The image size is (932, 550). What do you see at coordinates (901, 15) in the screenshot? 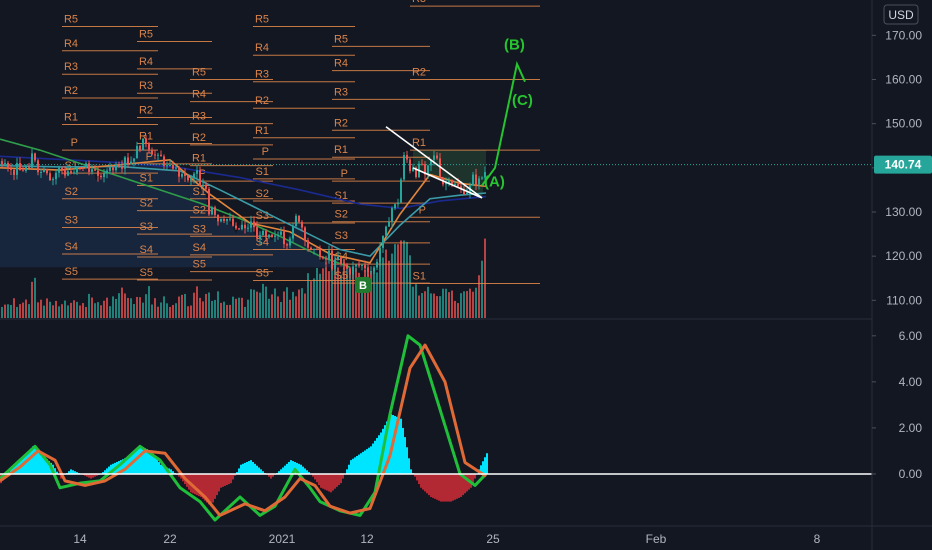
I see `currency-label: USD` at bounding box center [901, 15].